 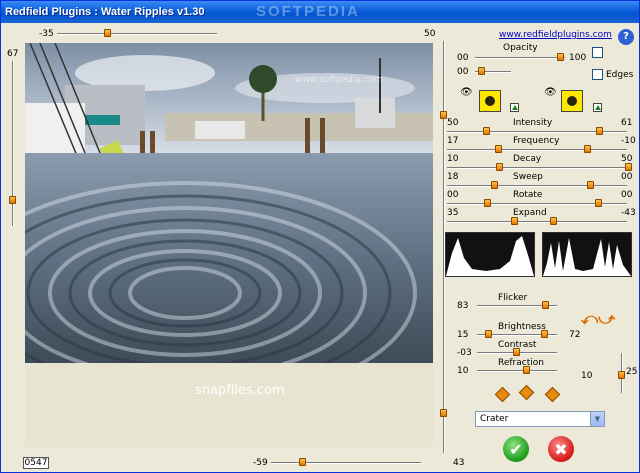 What do you see at coordinates (453, 159) in the screenshot?
I see `param-left-value: 10` at bounding box center [453, 159].